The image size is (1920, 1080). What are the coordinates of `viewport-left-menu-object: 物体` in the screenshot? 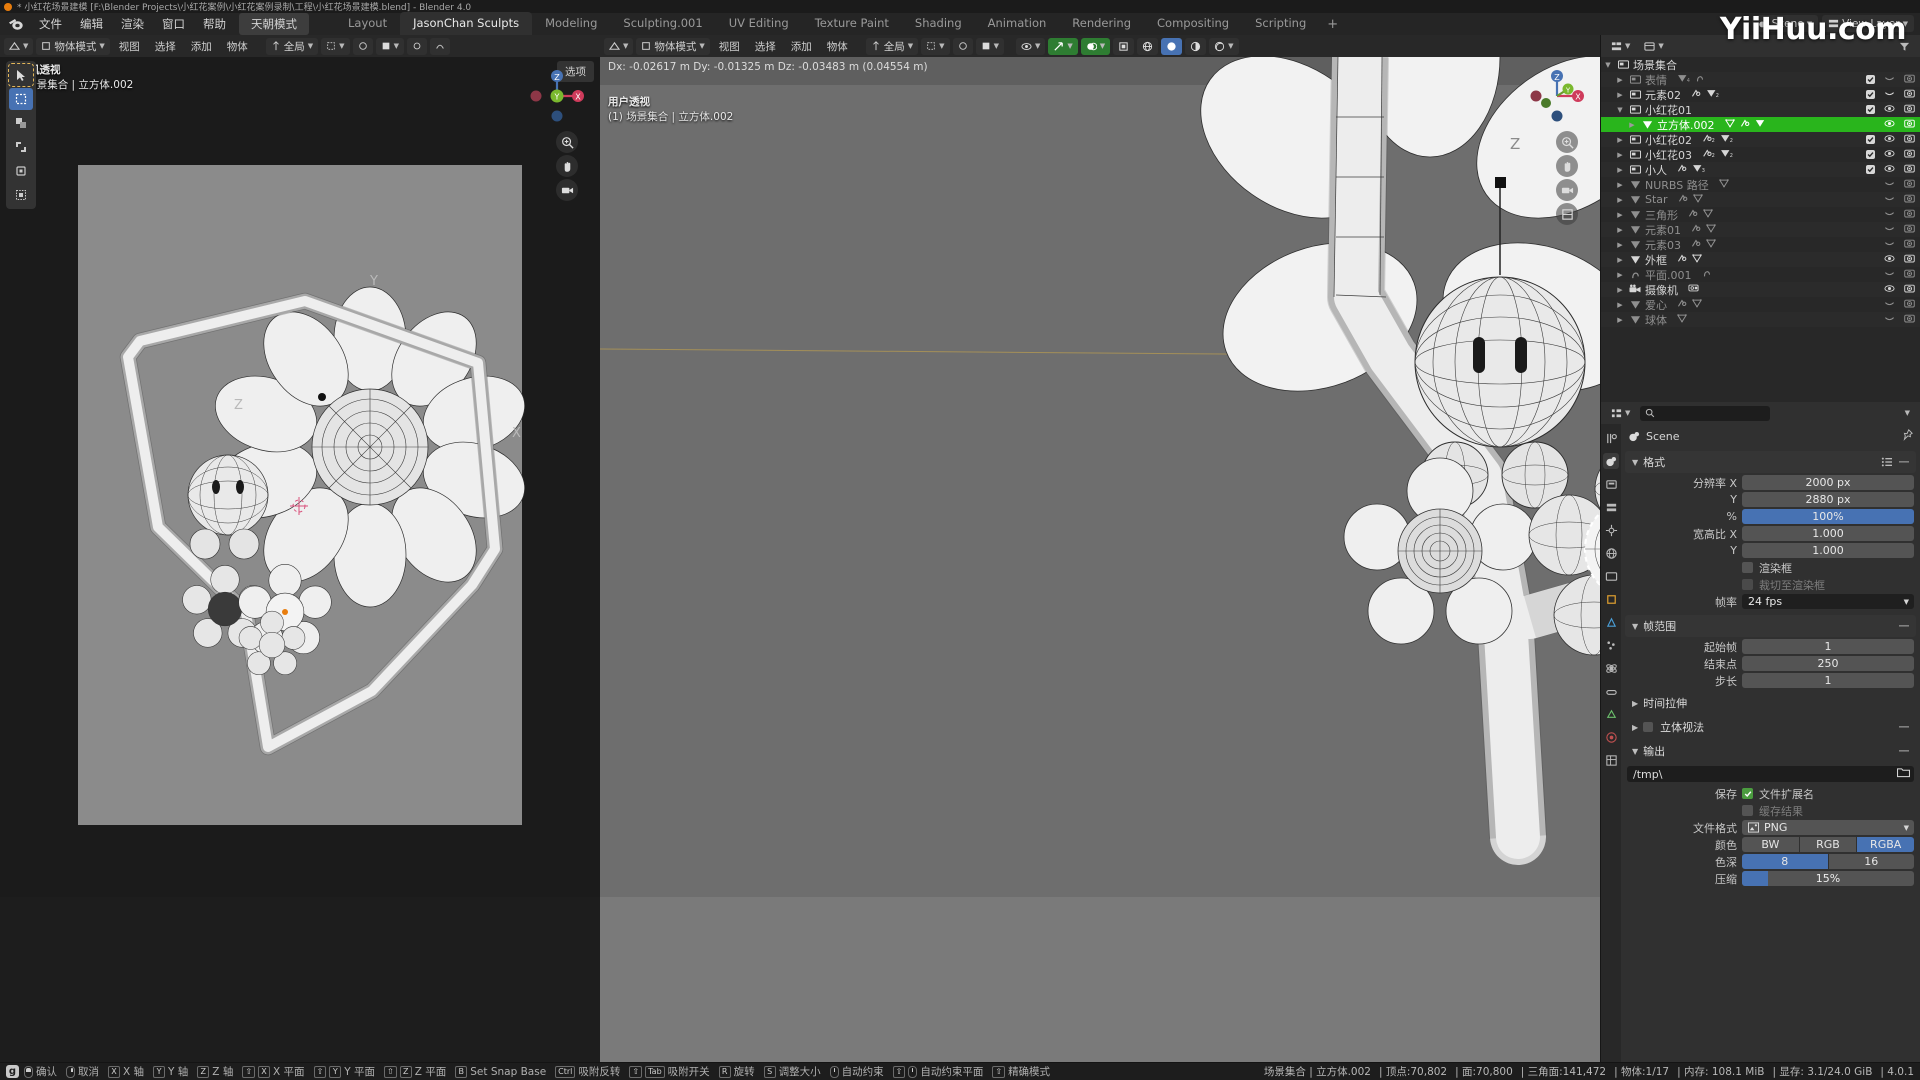 It's located at (237, 46).